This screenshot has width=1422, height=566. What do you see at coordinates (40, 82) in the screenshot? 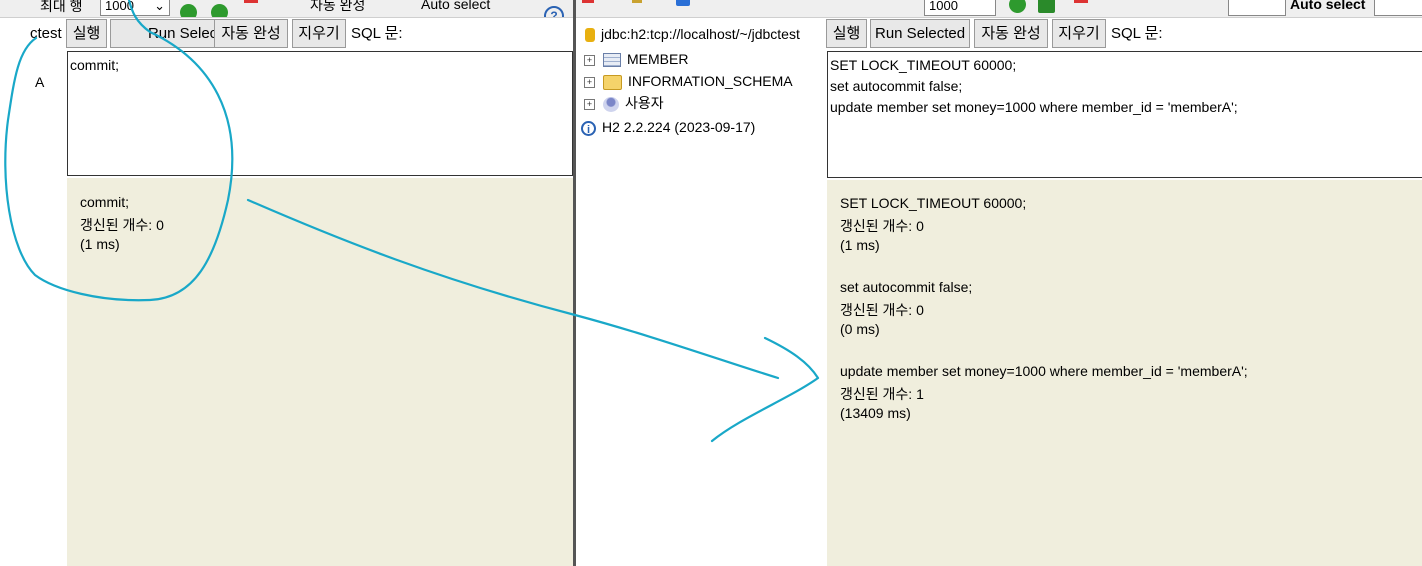
I see `tree-fragment: A` at bounding box center [40, 82].